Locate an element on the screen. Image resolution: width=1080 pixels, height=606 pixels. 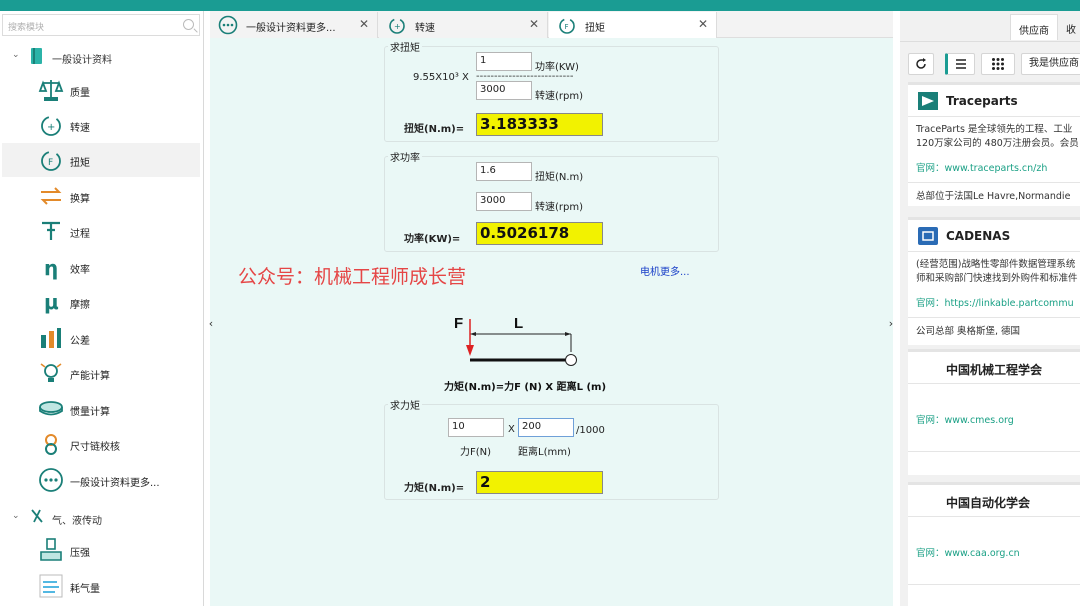
refresh-button is located at coordinates (921, 64).